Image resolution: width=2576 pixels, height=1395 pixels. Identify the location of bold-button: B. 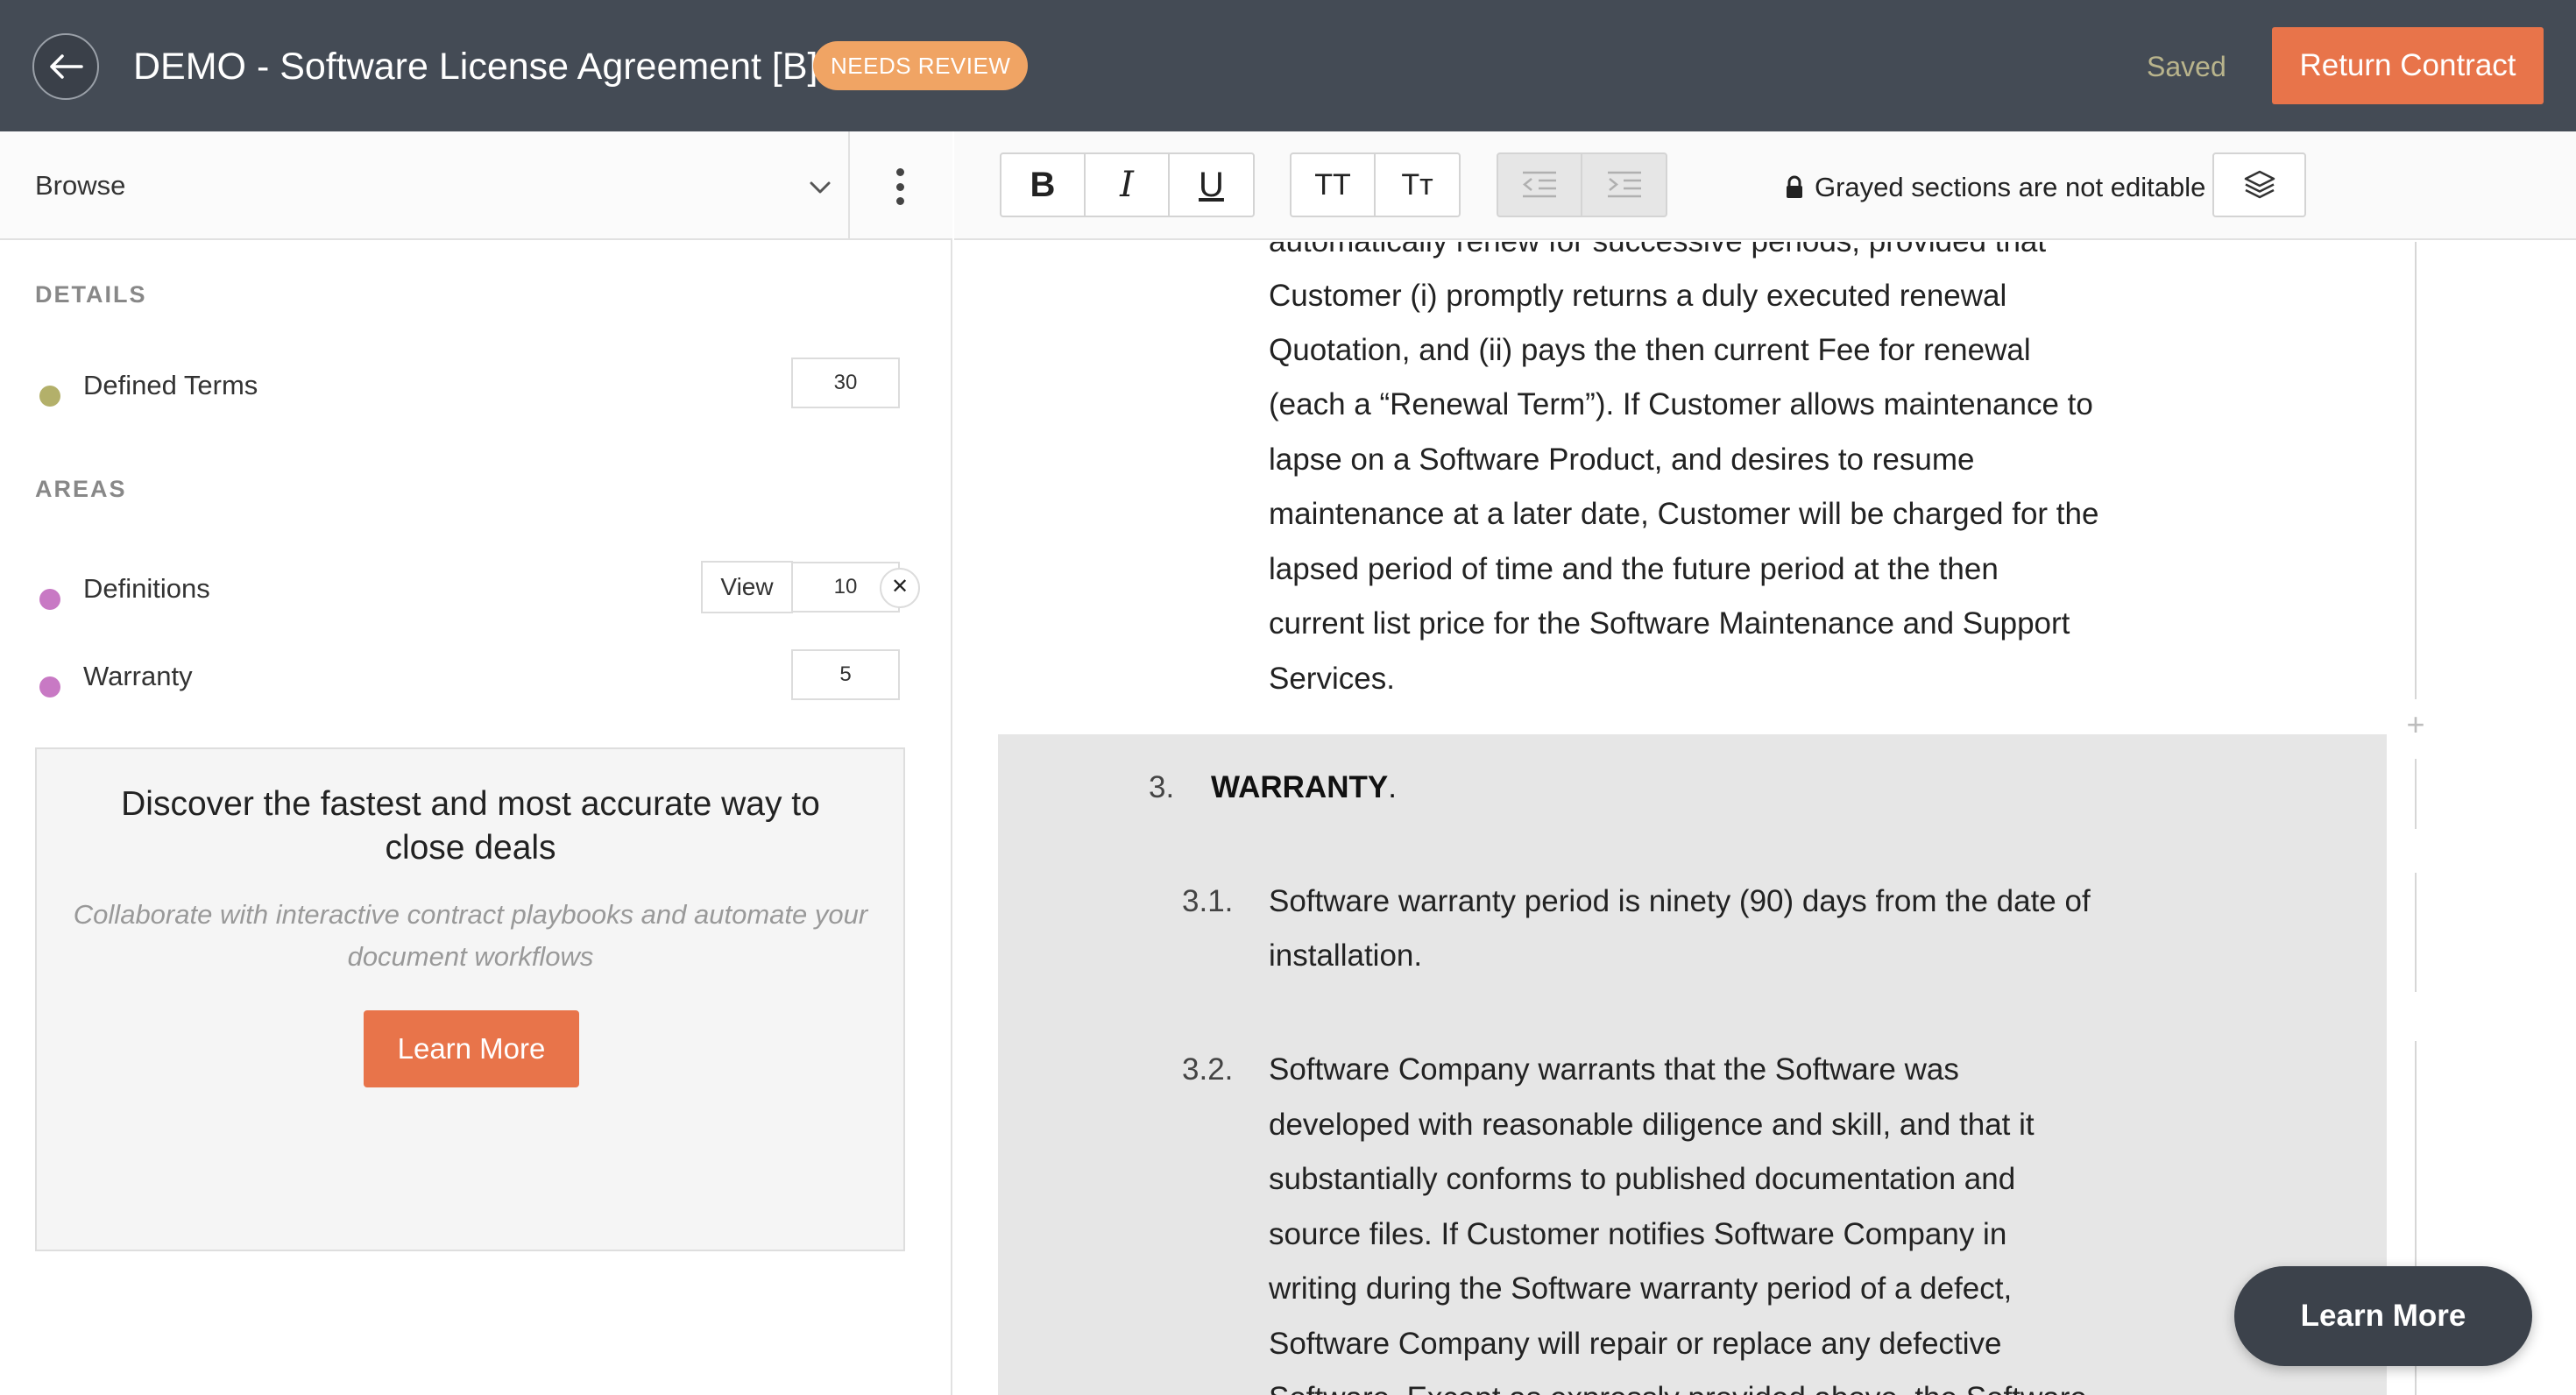
(1043, 185).